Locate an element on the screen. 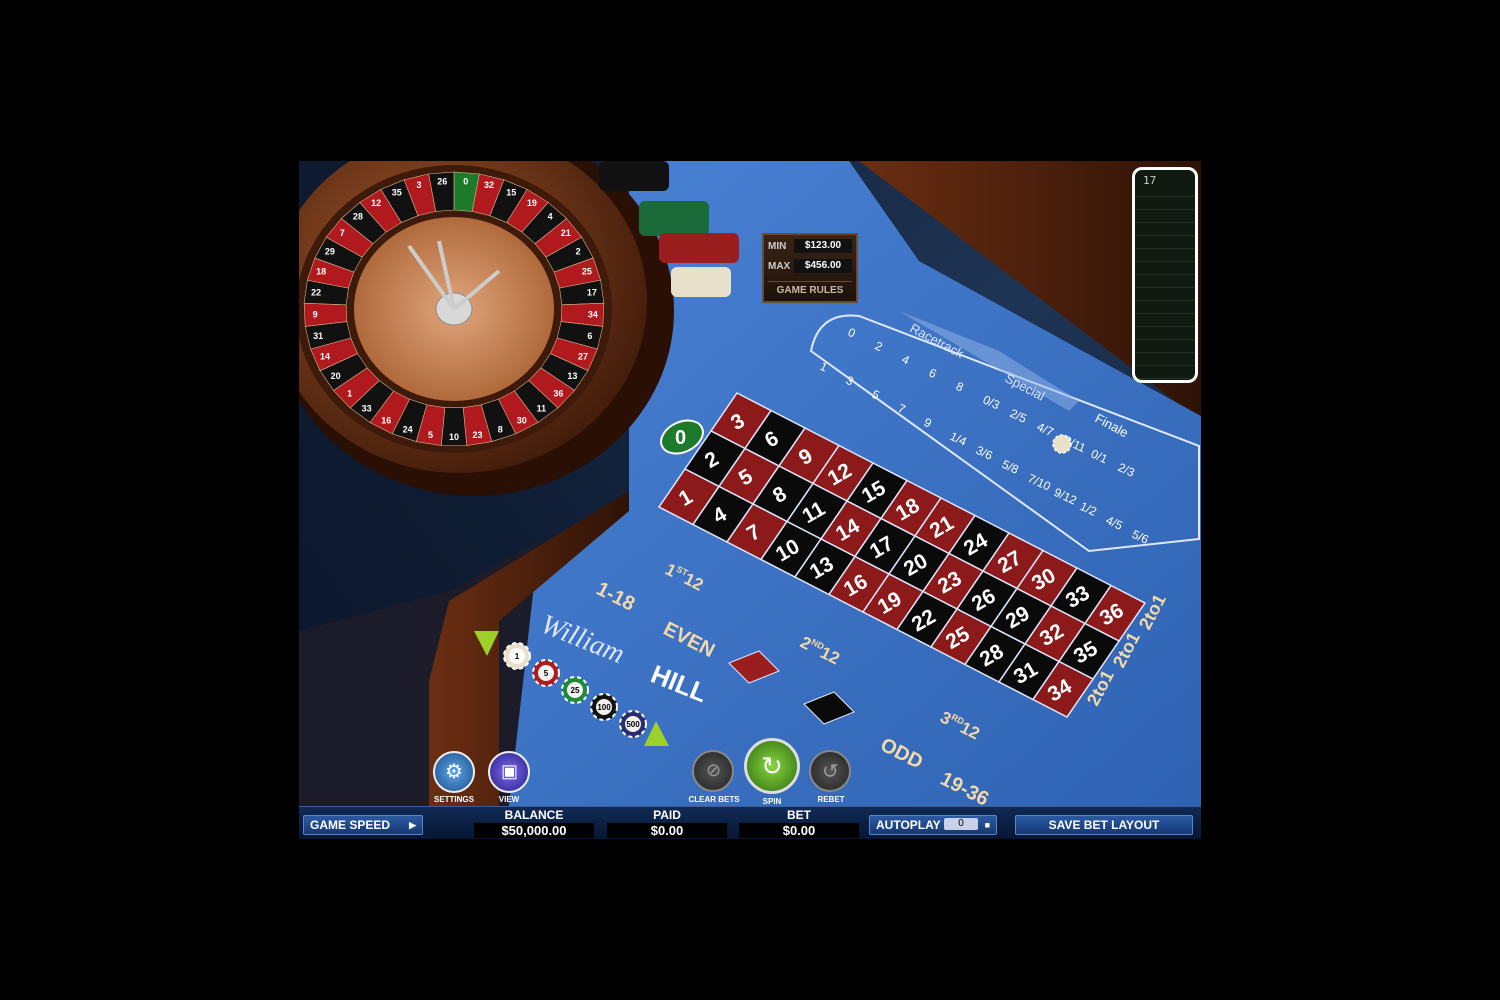  history-last-number: 17 is located at coordinates (1150, 180).